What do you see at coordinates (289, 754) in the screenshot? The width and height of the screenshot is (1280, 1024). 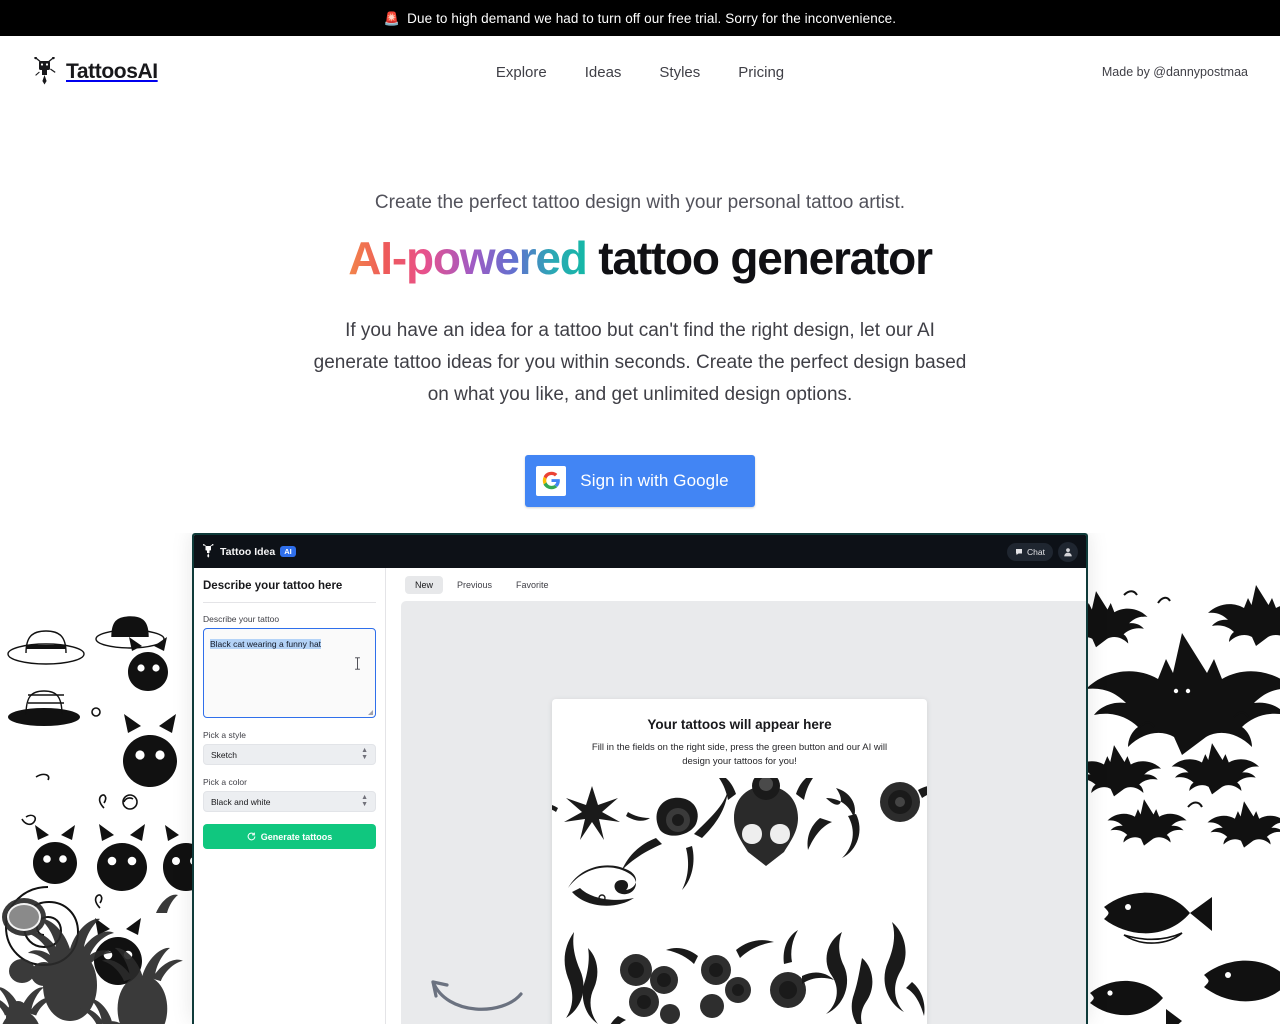 I see `style-select: Sketch ▲ ▼` at bounding box center [289, 754].